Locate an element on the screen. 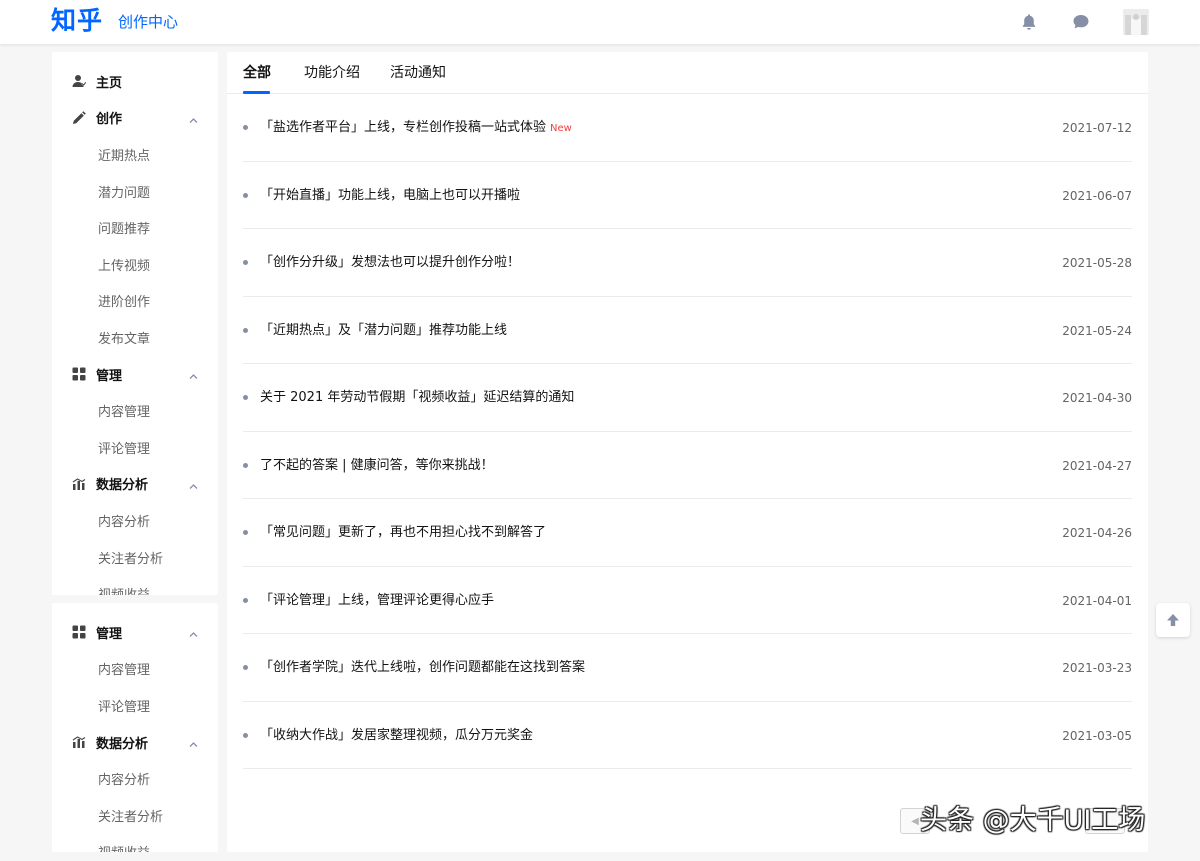  announcement-title-text: 「近期热点」及「潜力问题」推荐功能上线 is located at coordinates (384, 330).